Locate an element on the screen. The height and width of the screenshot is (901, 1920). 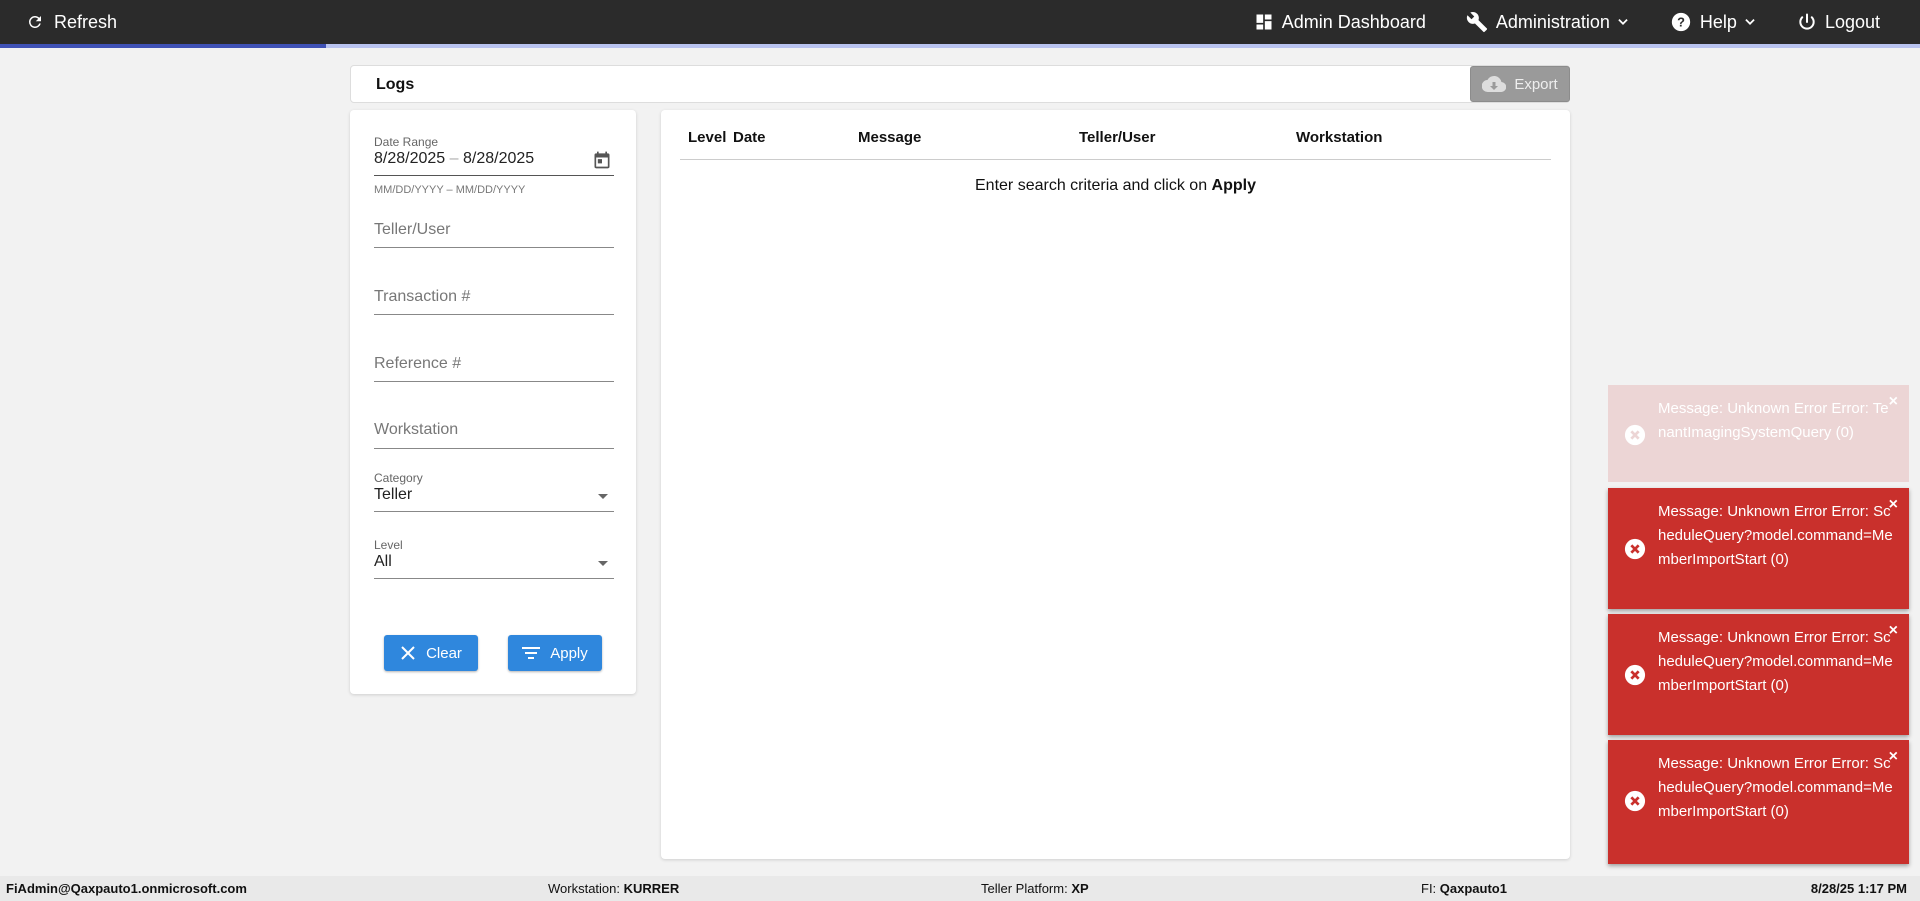
status-workstation-label: Workstation: is located at coordinates (586, 888).